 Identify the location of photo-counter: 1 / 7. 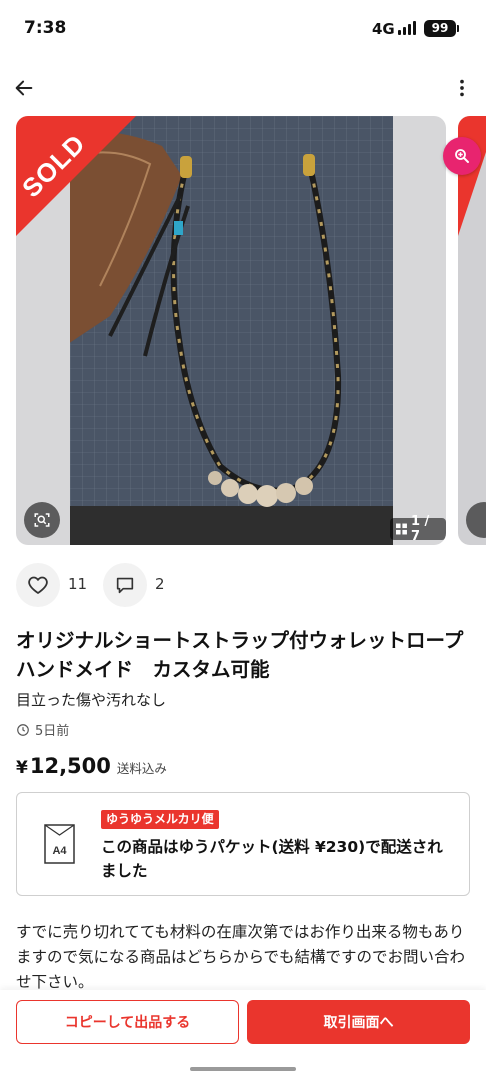
(418, 529).